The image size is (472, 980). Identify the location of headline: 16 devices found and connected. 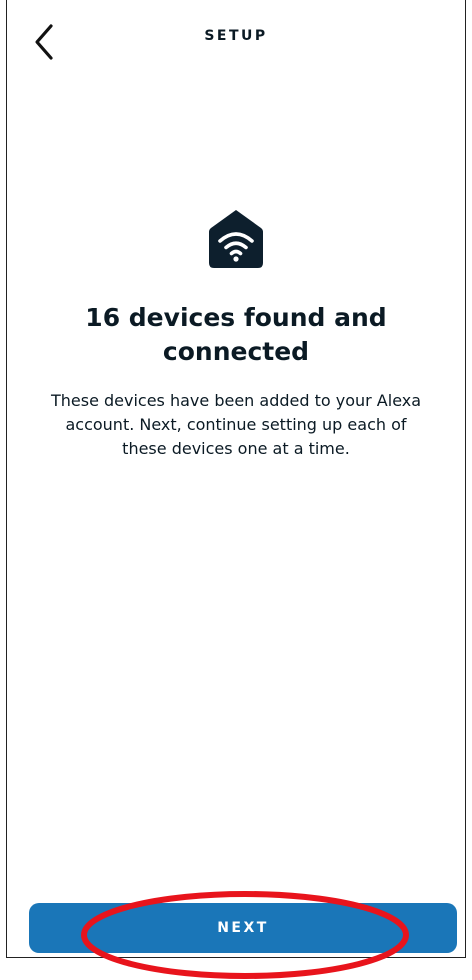
(236, 334).